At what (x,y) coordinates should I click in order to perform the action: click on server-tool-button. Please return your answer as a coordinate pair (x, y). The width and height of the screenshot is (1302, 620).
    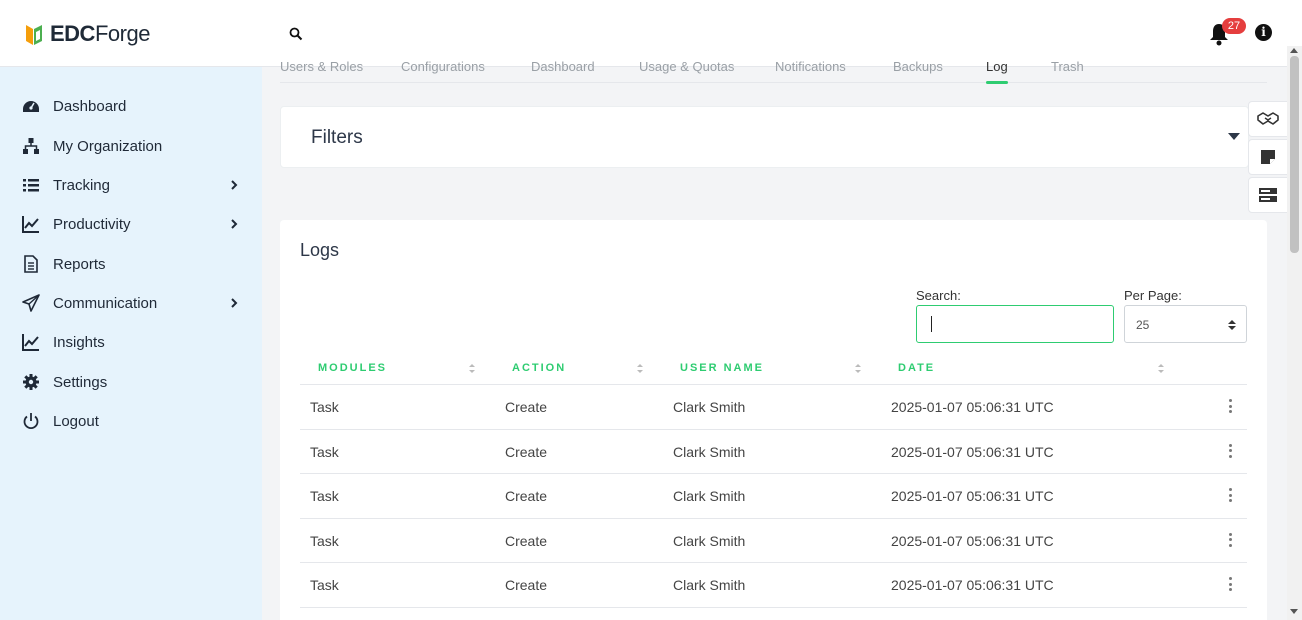
    Looking at the image, I should click on (1268, 195).